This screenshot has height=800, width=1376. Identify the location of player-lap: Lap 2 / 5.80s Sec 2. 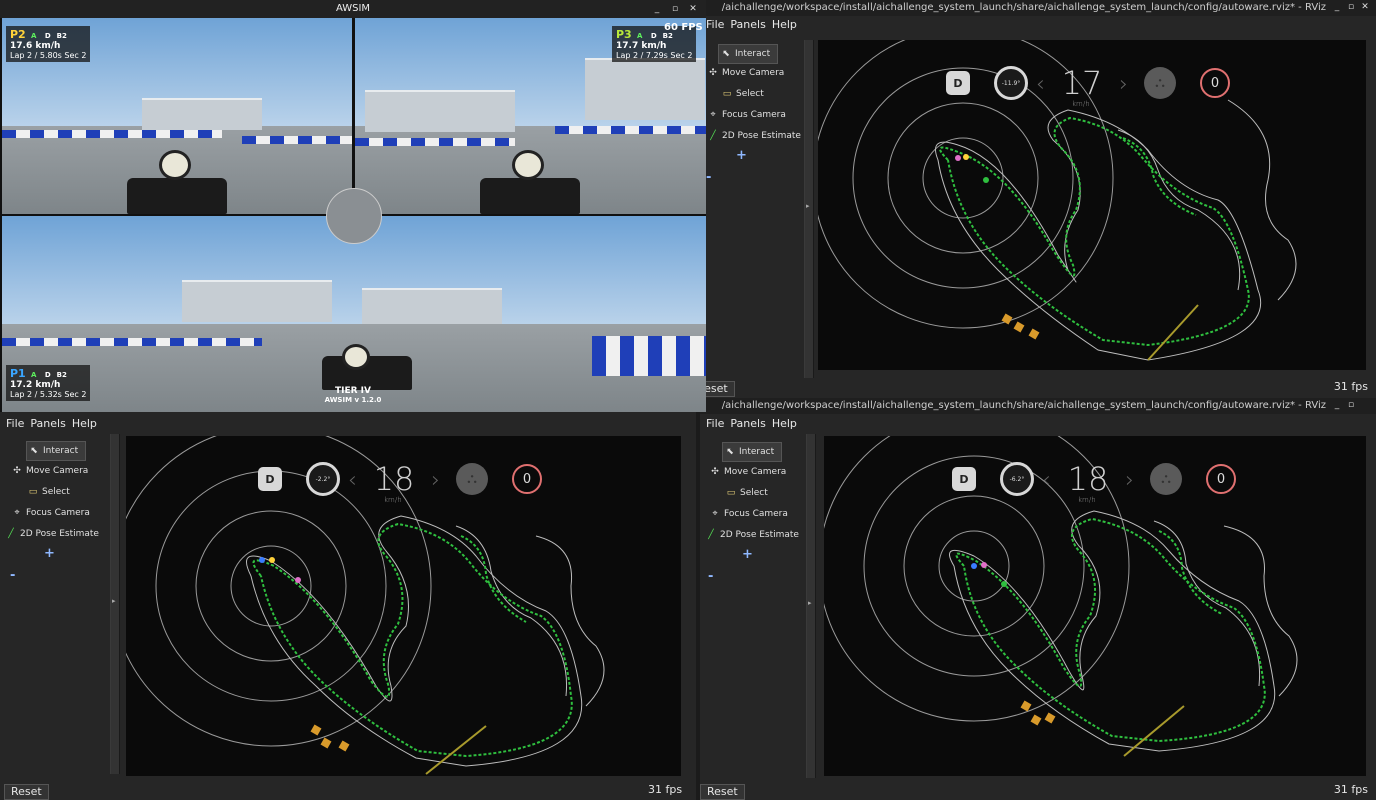
(48, 55).